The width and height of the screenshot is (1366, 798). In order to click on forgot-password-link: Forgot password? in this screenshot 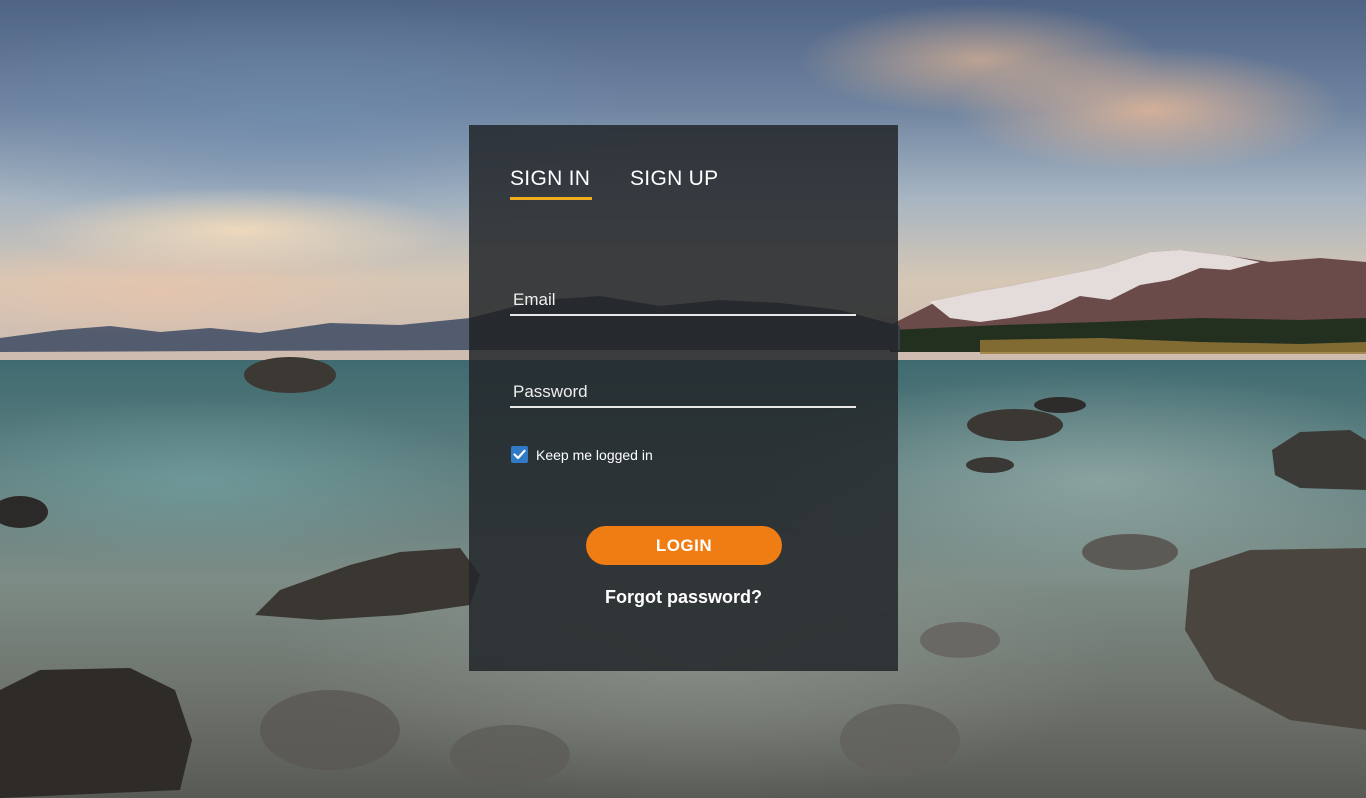, I will do `click(683, 597)`.